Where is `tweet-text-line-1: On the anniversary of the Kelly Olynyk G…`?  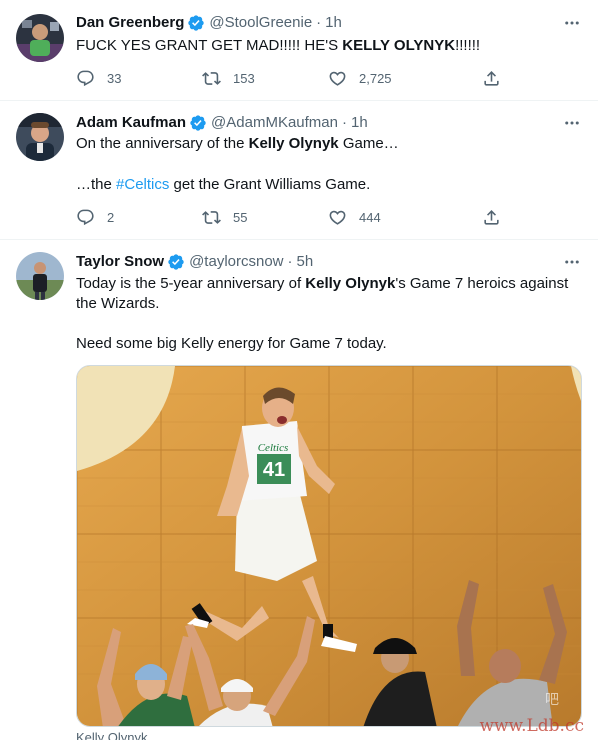 tweet-text-line-1: On the anniversary of the Kelly Olynyk G… is located at coordinates (329, 144).